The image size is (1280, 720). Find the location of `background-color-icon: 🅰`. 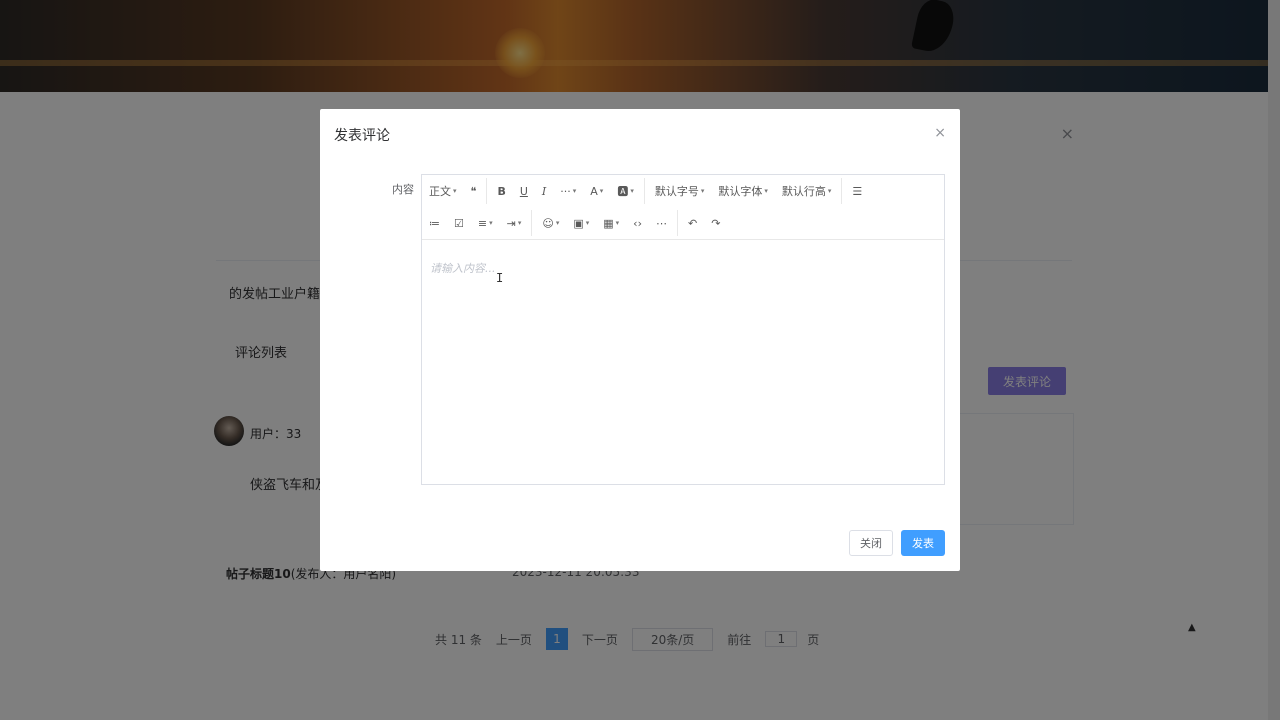

background-color-icon: 🅰 is located at coordinates (623, 191).